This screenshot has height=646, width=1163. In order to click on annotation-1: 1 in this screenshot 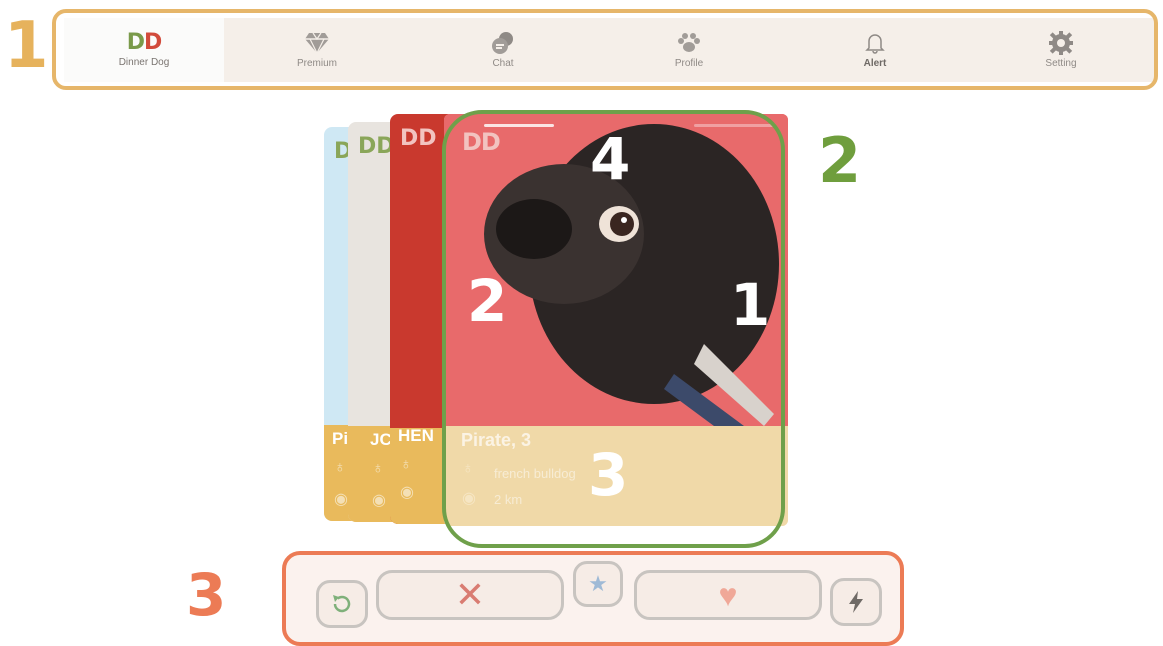, I will do `click(26, 46)`.